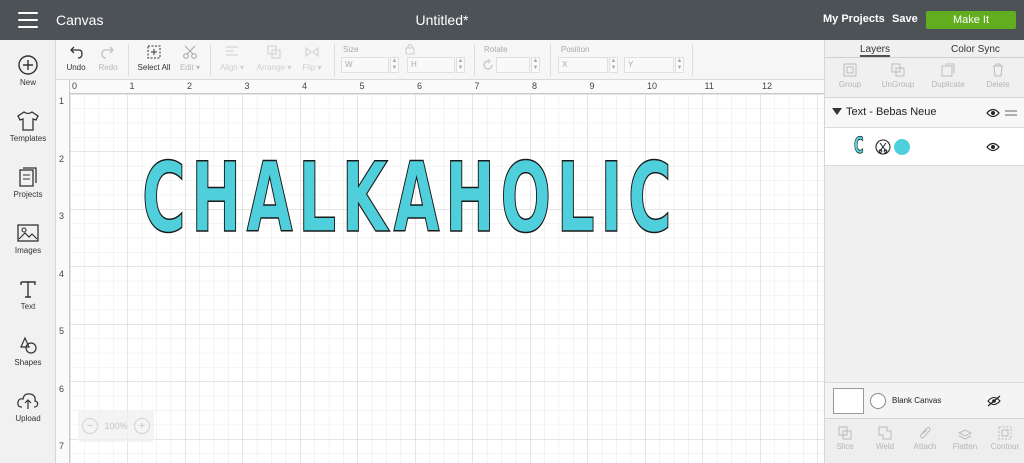 The height and width of the screenshot is (463, 1024). Describe the element at coordinates (924, 400) in the screenshot. I see `blank-canvas-row: Blank Canvas` at that location.